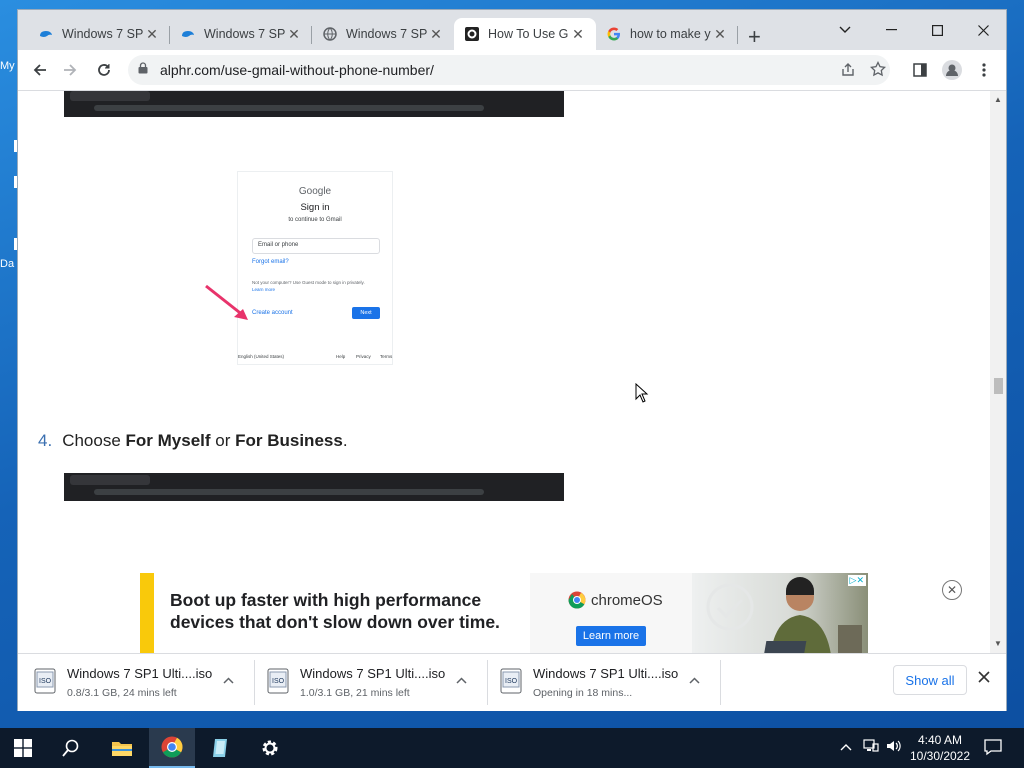  What do you see at coordinates (856, 580) in the screenshot?
I see `ad-choices-icon: ▷✕` at bounding box center [856, 580].